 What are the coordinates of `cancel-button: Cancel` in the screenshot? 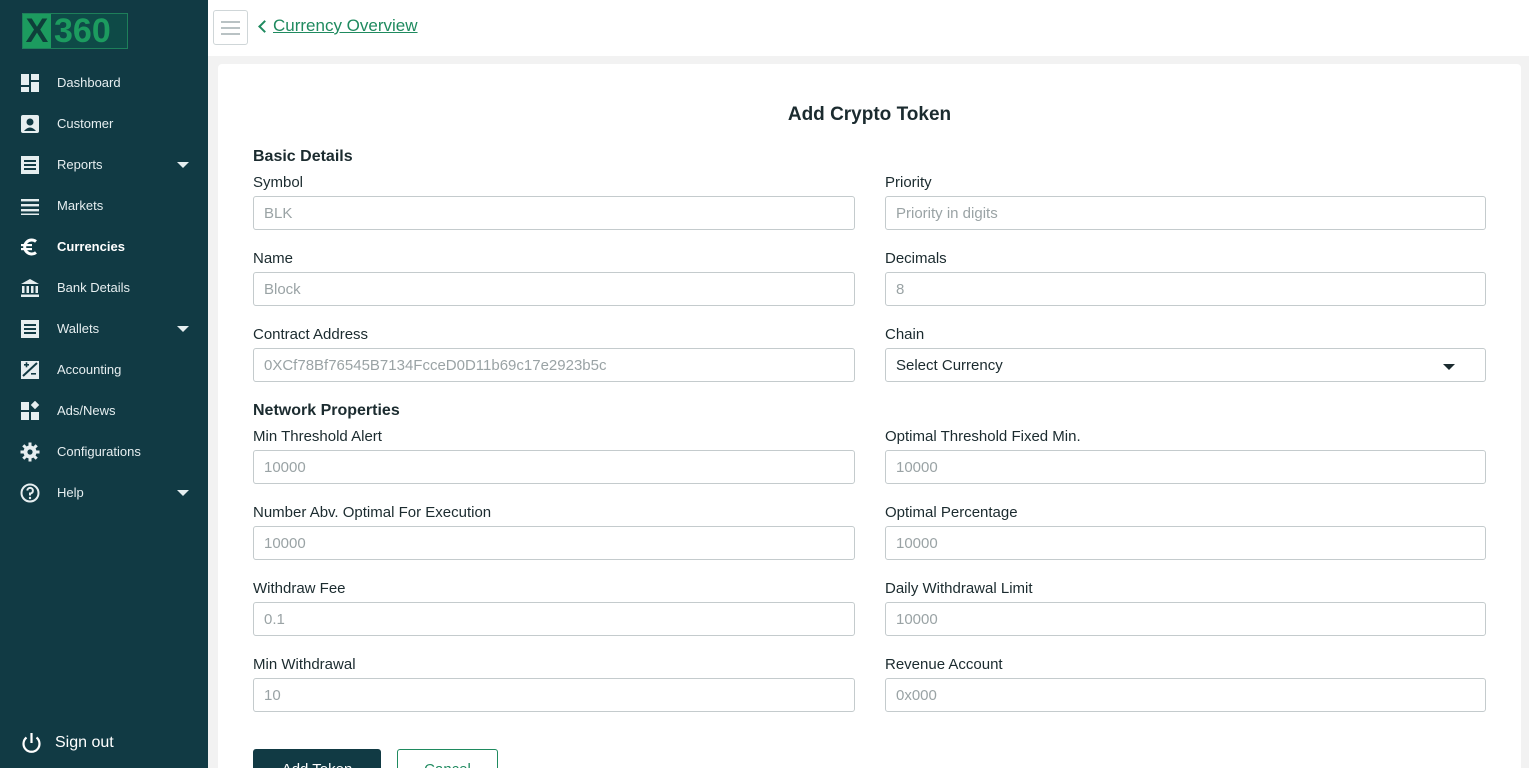 It's located at (447, 758).